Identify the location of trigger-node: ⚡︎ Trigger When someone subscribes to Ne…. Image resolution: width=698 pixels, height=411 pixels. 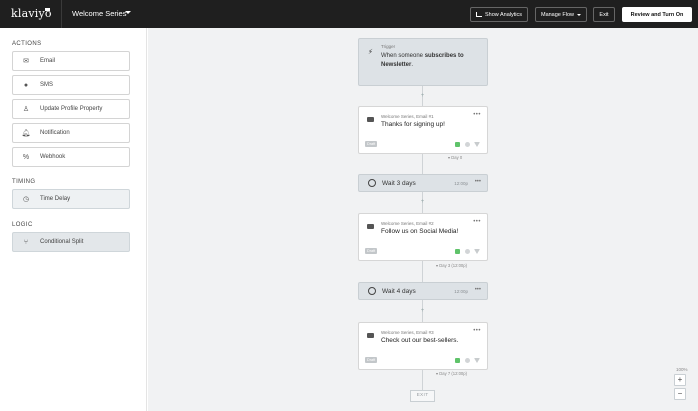
(423, 62).